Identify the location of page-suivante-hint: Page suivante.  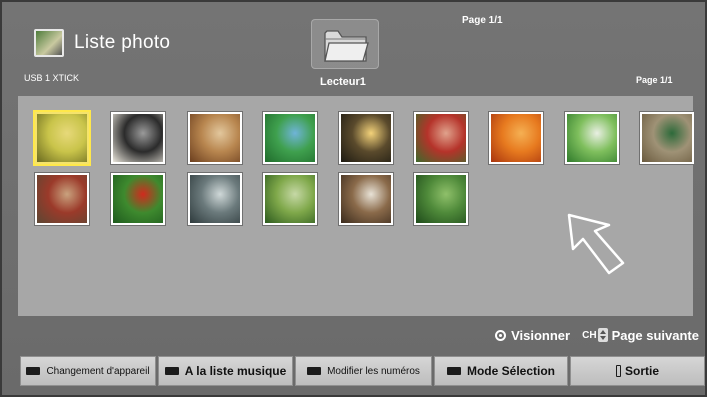
(655, 335).